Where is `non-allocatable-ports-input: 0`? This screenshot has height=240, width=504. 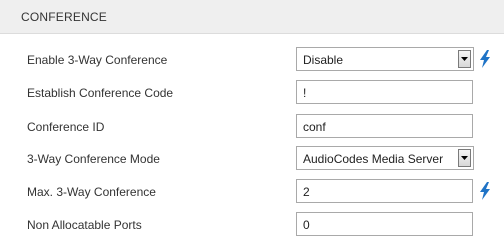
non-allocatable-ports-input: 0 is located at coordinates (384, 224).